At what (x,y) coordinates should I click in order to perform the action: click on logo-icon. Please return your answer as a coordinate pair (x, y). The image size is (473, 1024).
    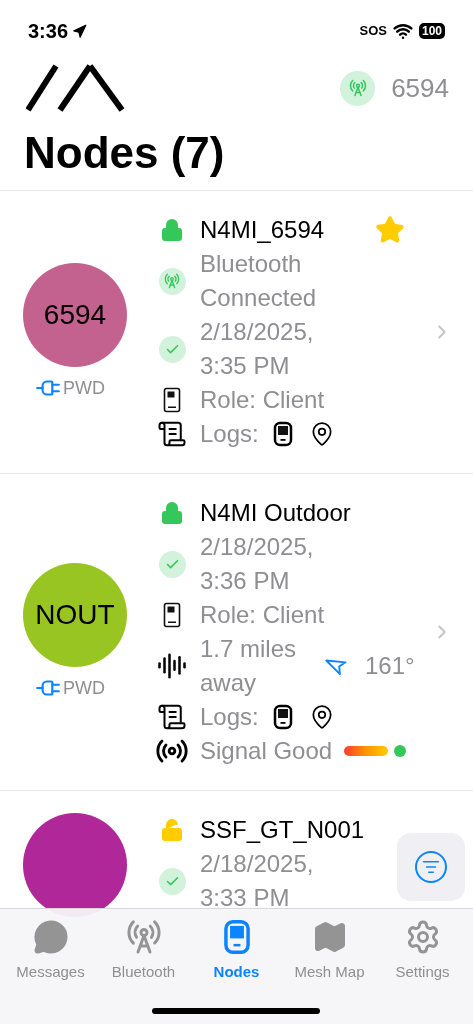
    Looking at the image, I should click on (76, 88).